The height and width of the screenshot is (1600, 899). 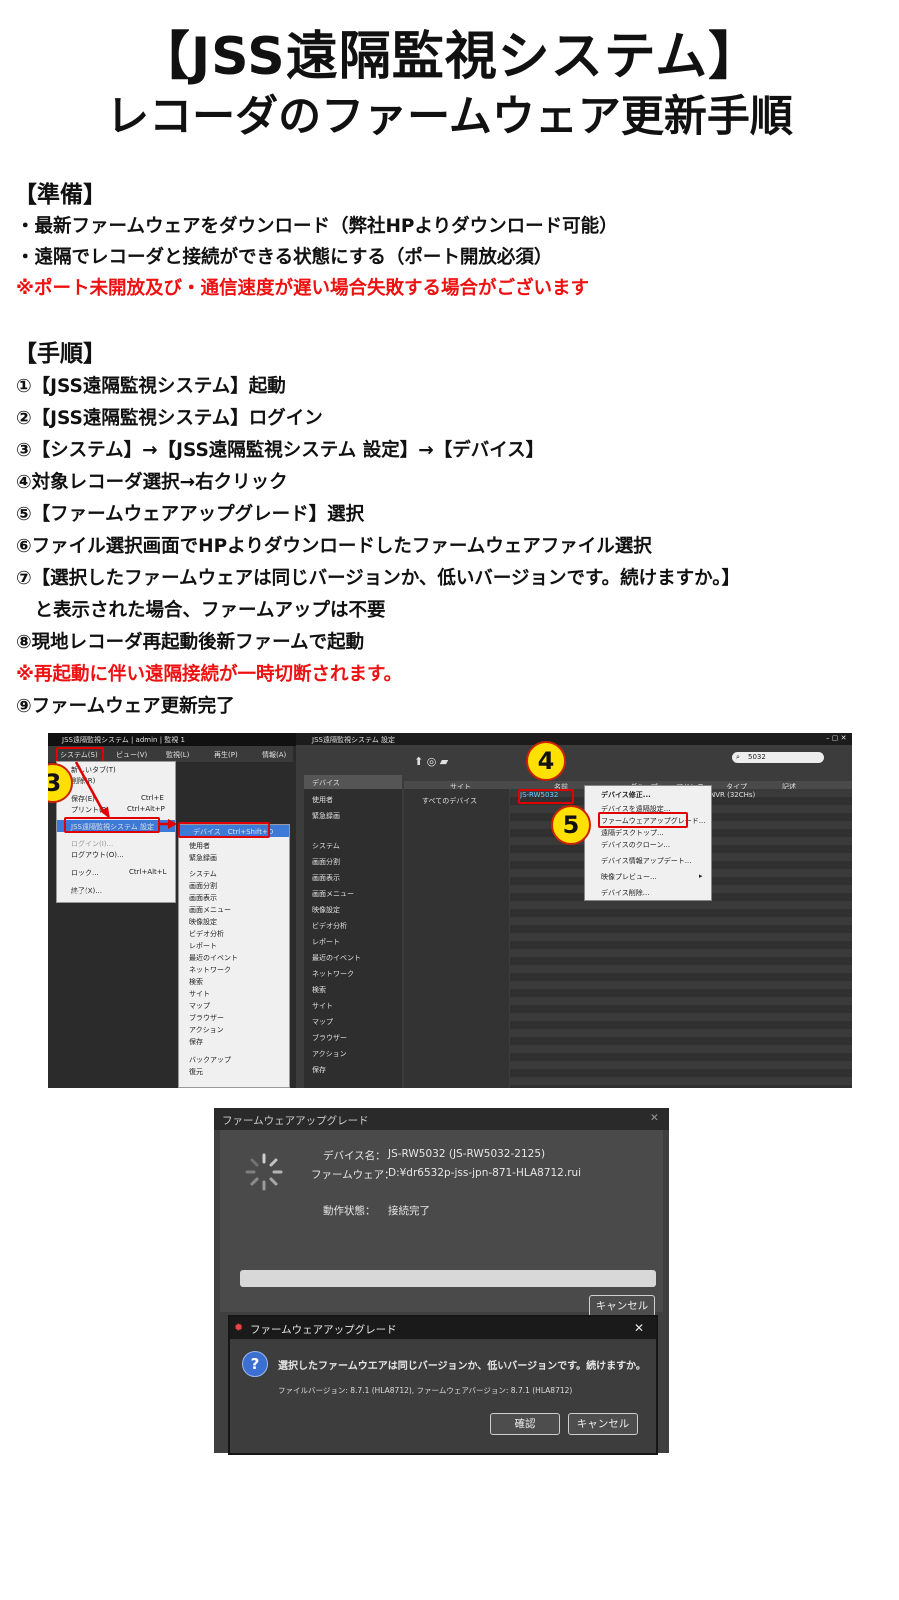 What do you see at coordinates (353, 1175) in the screenshot?
I see `firmware-label: ファームウェア：` at bounding box center [353, 1175].